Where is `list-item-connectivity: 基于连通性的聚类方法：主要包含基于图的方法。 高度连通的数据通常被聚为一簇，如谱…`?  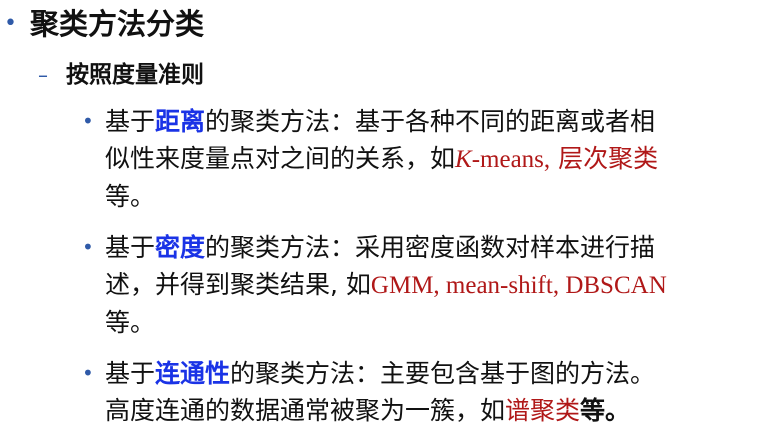
list-item-connectivity: 基于连通性的聚类方法：主要包含基于图的方法。 高度连通的数据通常被聚为一簇，如谱… is located at coordinates (432, 392).